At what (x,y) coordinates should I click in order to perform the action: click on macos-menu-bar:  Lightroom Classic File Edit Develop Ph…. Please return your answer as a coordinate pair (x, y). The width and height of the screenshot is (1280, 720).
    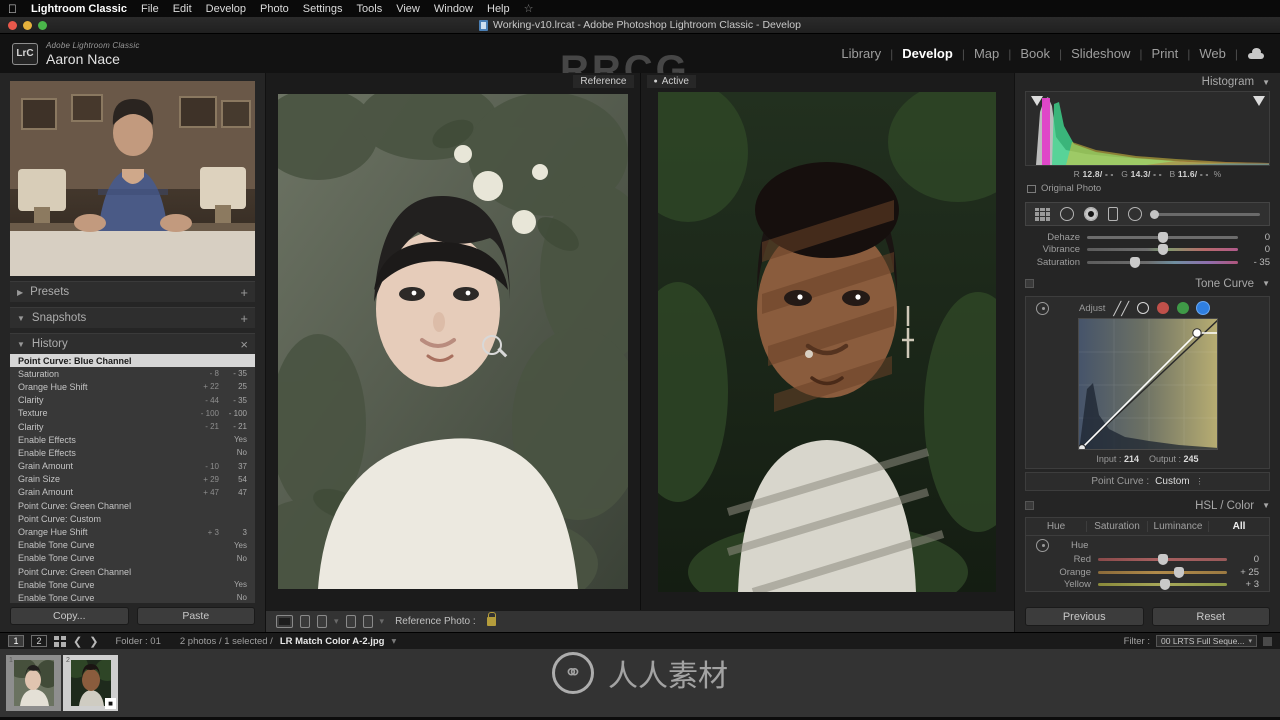
    Looking at the image, I should click on (640, 8).